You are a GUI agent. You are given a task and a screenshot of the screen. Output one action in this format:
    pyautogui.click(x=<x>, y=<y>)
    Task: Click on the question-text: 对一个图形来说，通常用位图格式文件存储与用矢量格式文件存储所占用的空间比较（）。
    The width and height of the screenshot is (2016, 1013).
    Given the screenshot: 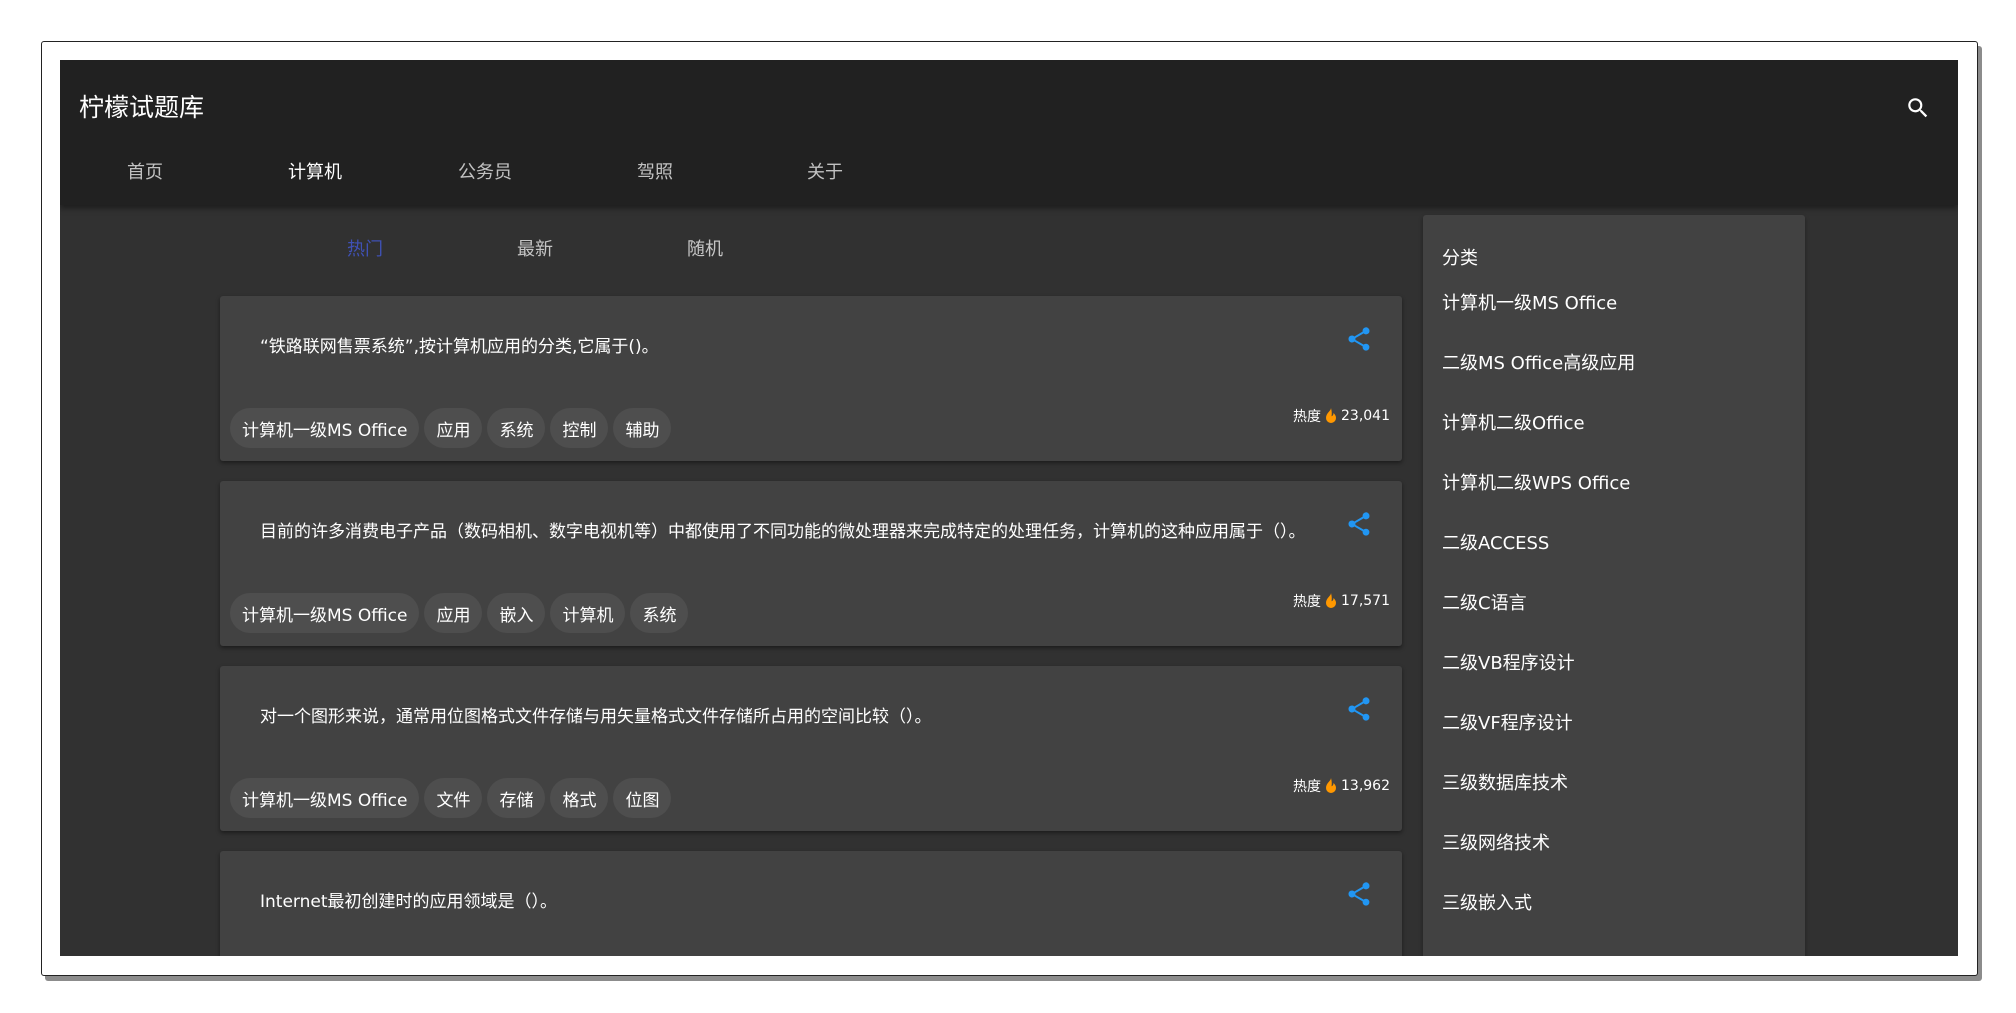 What is the action you would take?
    pyautogui.click(x=805, y=714)
    